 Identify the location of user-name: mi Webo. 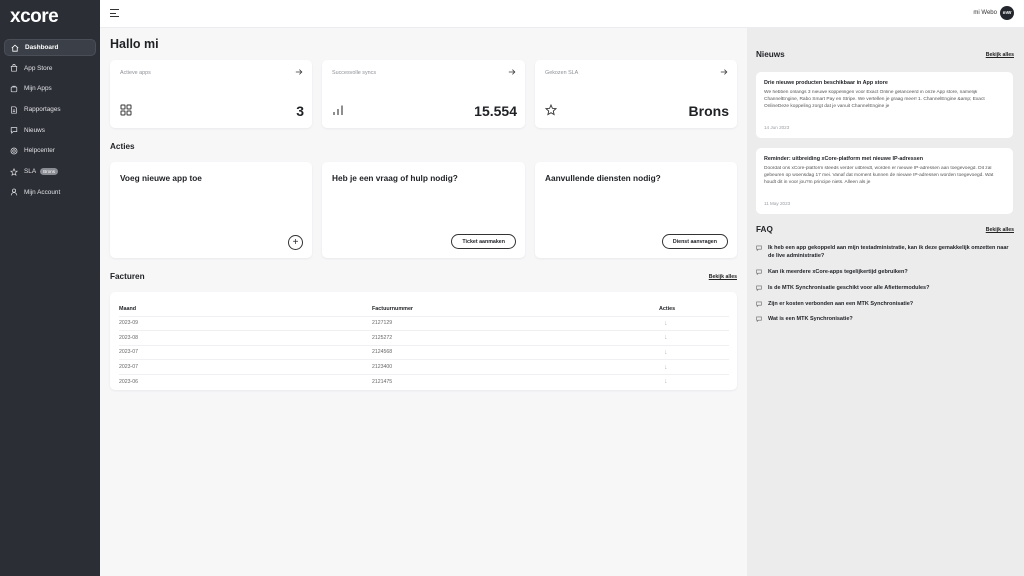
(985, 13).